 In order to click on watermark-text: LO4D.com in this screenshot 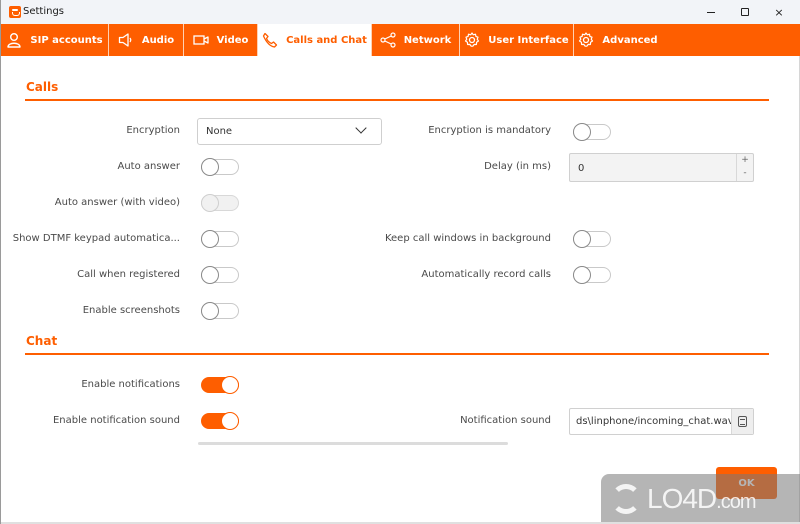, I will do `click(702, 499)`.